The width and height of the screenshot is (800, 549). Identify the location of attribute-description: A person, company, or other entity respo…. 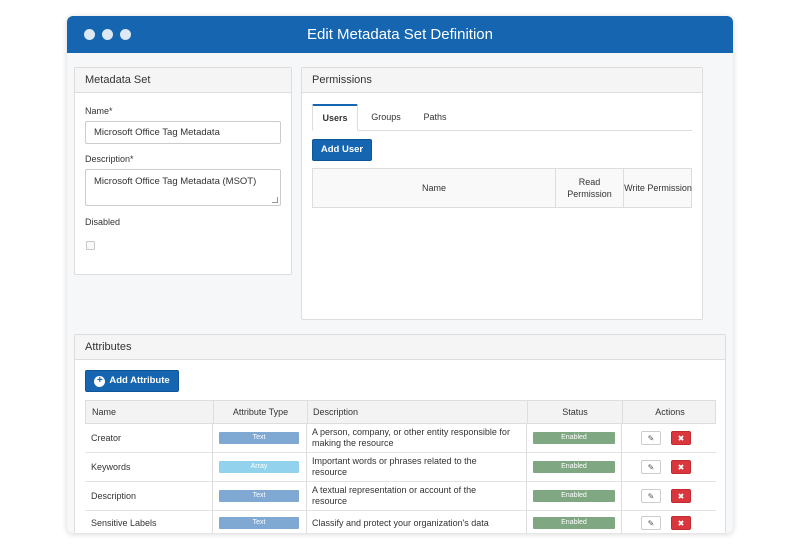
(411, 437).